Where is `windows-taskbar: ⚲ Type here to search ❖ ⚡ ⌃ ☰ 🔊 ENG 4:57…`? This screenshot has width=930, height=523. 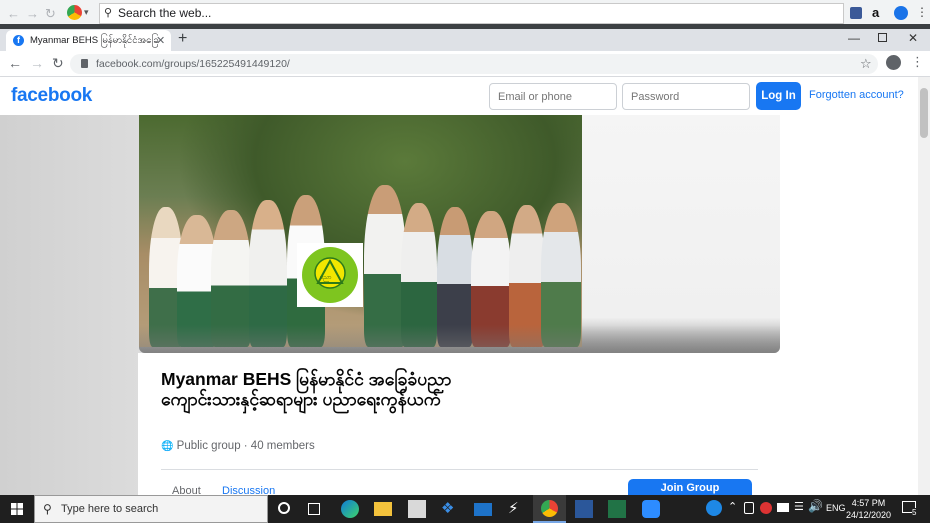 windows-taskbar: ⚲ Type here to search ❖ ⚡ ⌃ ☰ 🔊 ENG 4:57… is located at coordinates (465, 509).